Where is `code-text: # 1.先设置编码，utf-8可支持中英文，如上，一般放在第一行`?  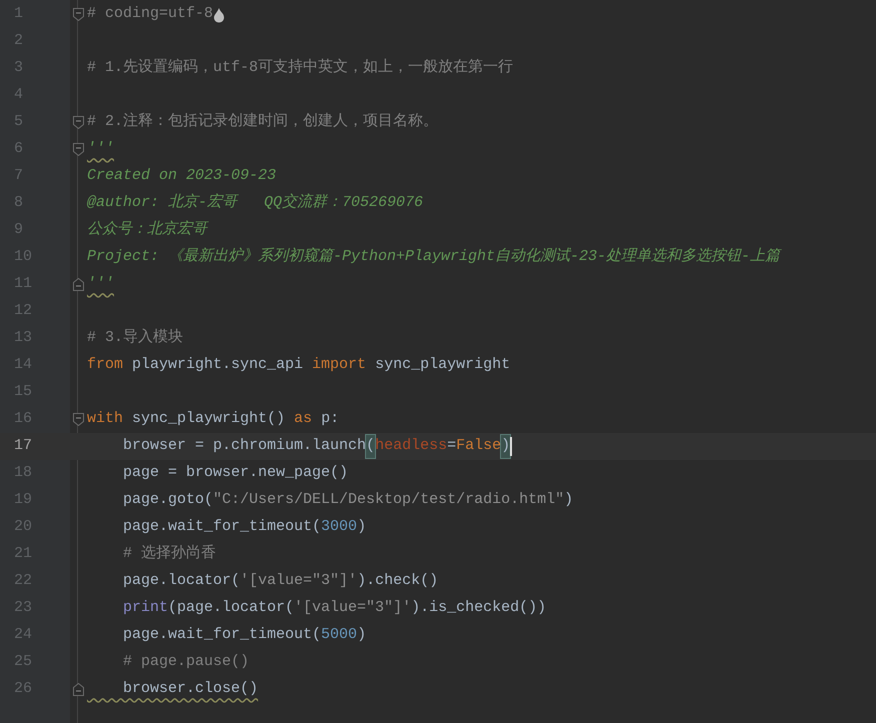
code-text: # 1.先设置编码，utf-8可支持中英文，如上，一般放在第一行 is located at coordinates (300, 68).